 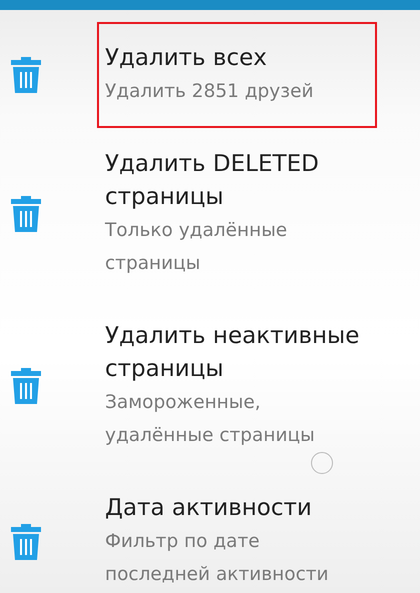 I want to click on option-title: Дата активности, so click(x=209, y=508).